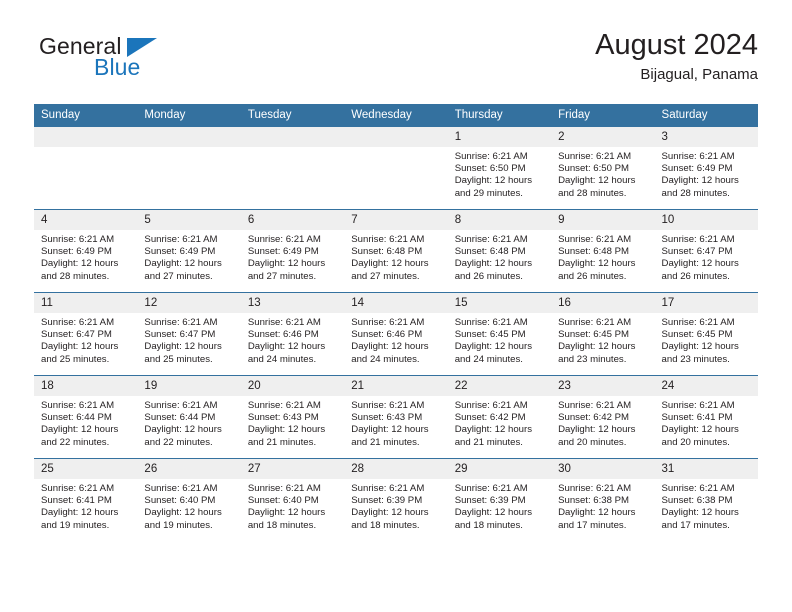 The height and width of the screenshot is (612, 792). Describe the element at coordinates (189, 469) in the screenshot. I see `day-number: 26` at that location.